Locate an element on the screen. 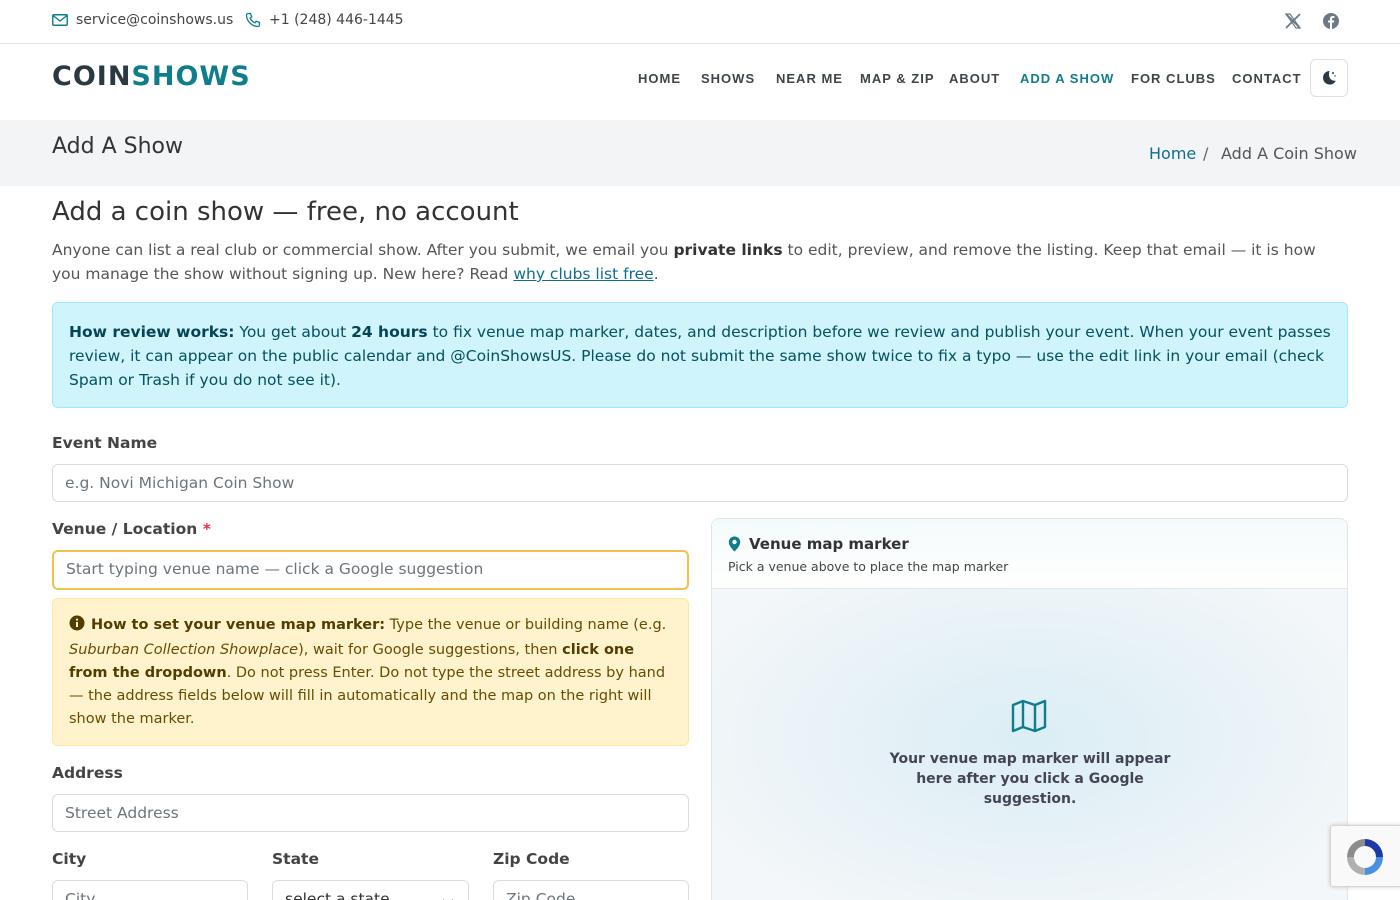  logo-part-shows: SHOWS is located at coordinates (191, 76).